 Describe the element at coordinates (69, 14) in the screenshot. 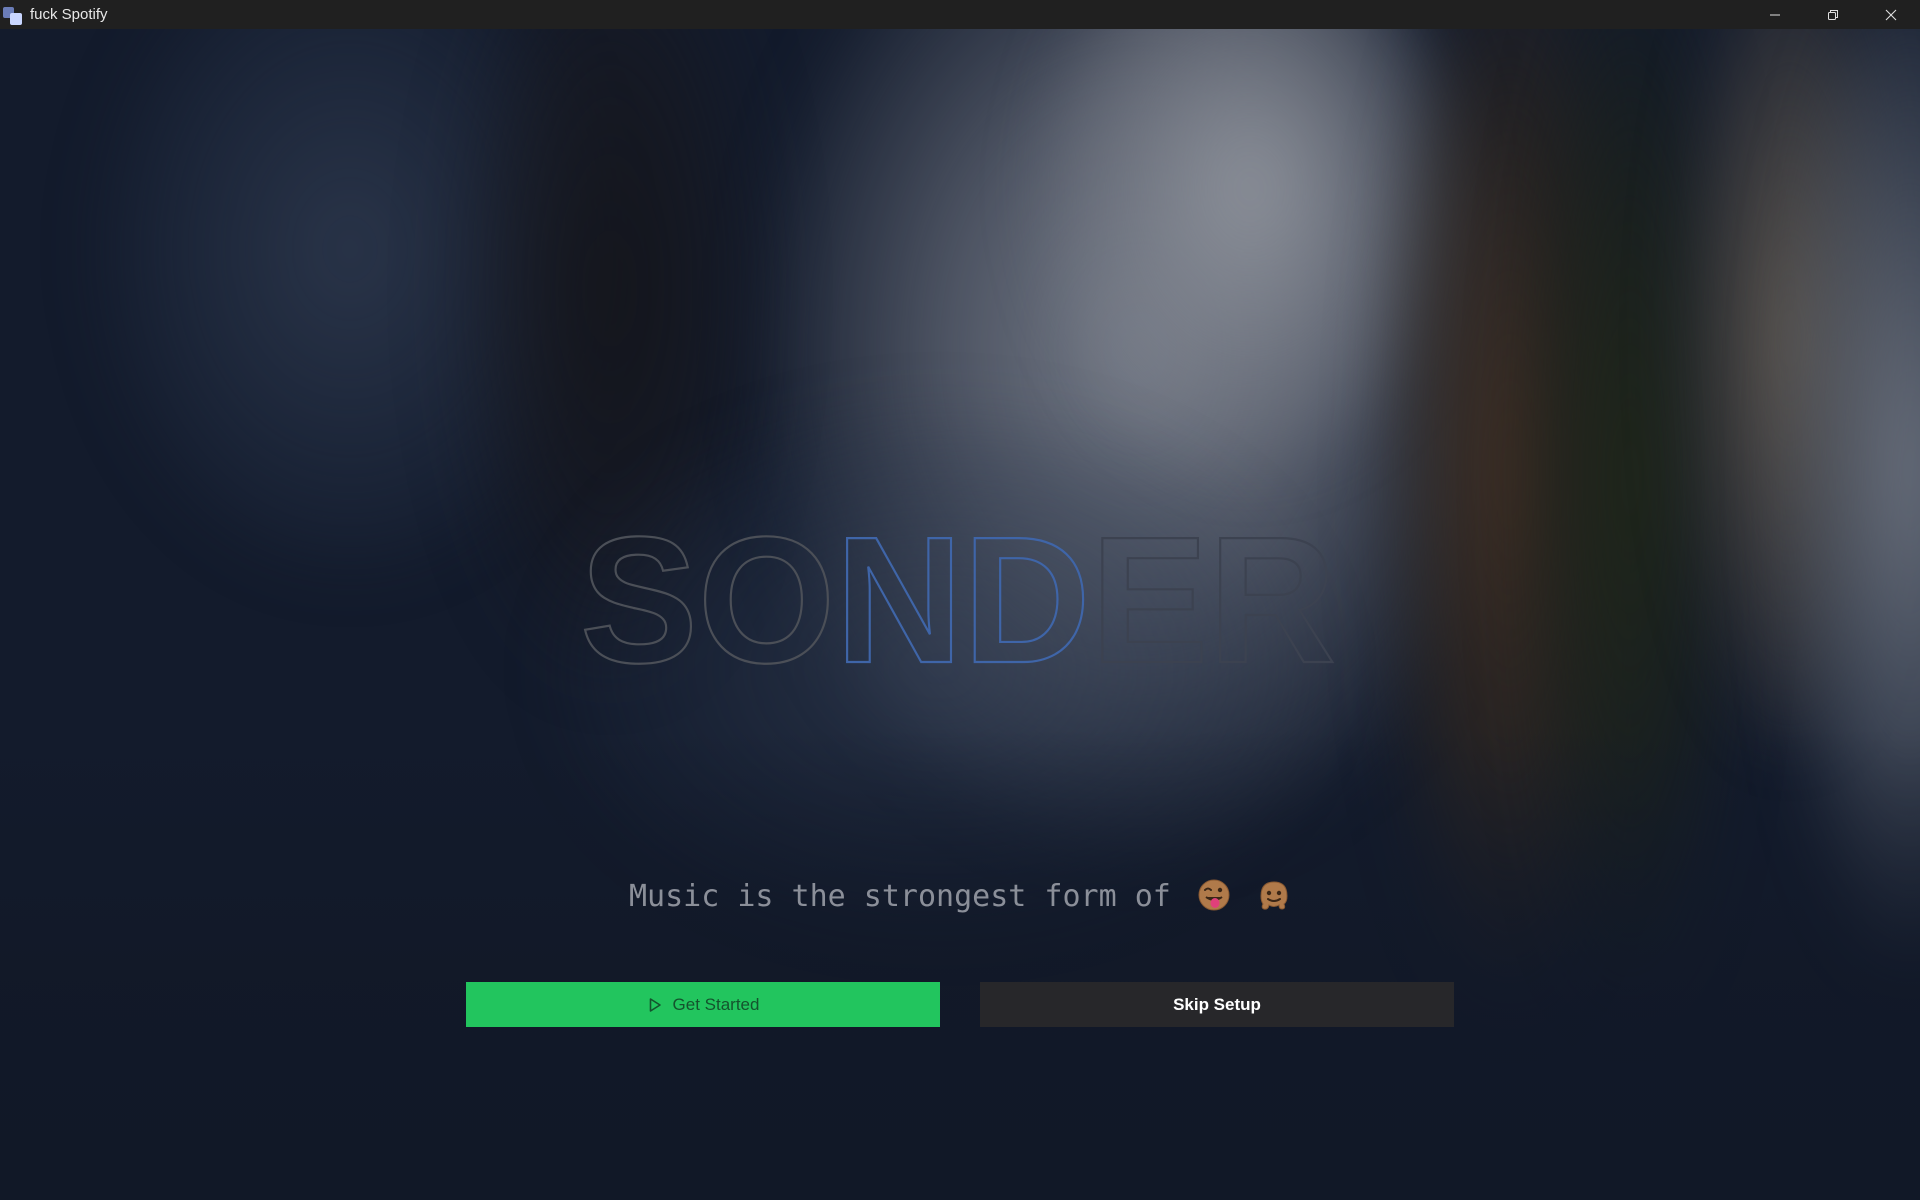

I see `window-title: fuck Spotify` at that location.